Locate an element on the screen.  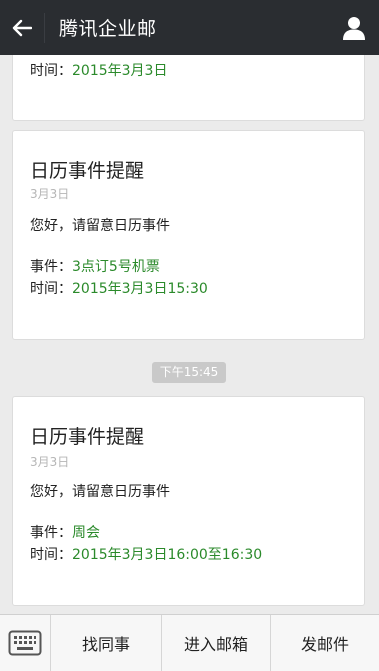
menu-send-mail: 发邮件 is located at coordinates (325, 643).